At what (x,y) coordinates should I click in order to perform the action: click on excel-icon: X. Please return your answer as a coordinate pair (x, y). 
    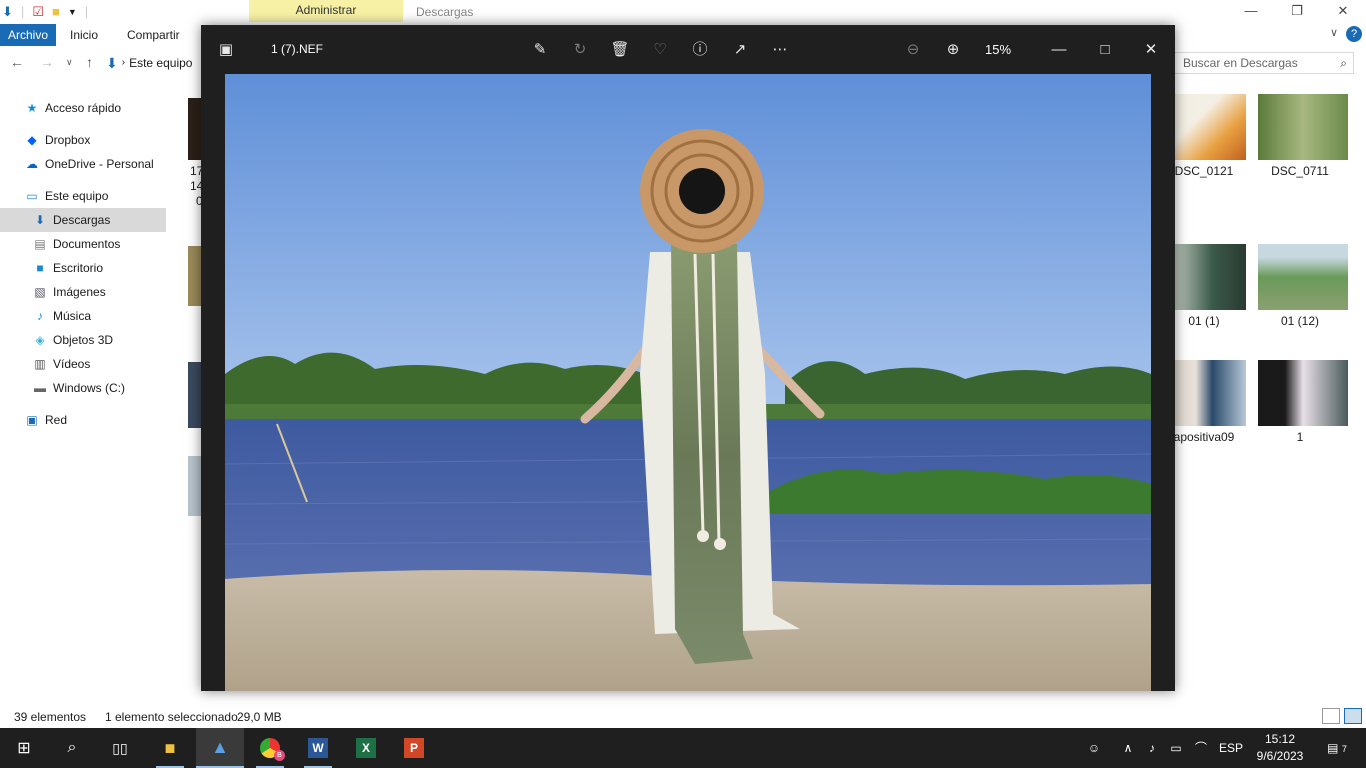
    Looking at the image, I should click on (366, 748).